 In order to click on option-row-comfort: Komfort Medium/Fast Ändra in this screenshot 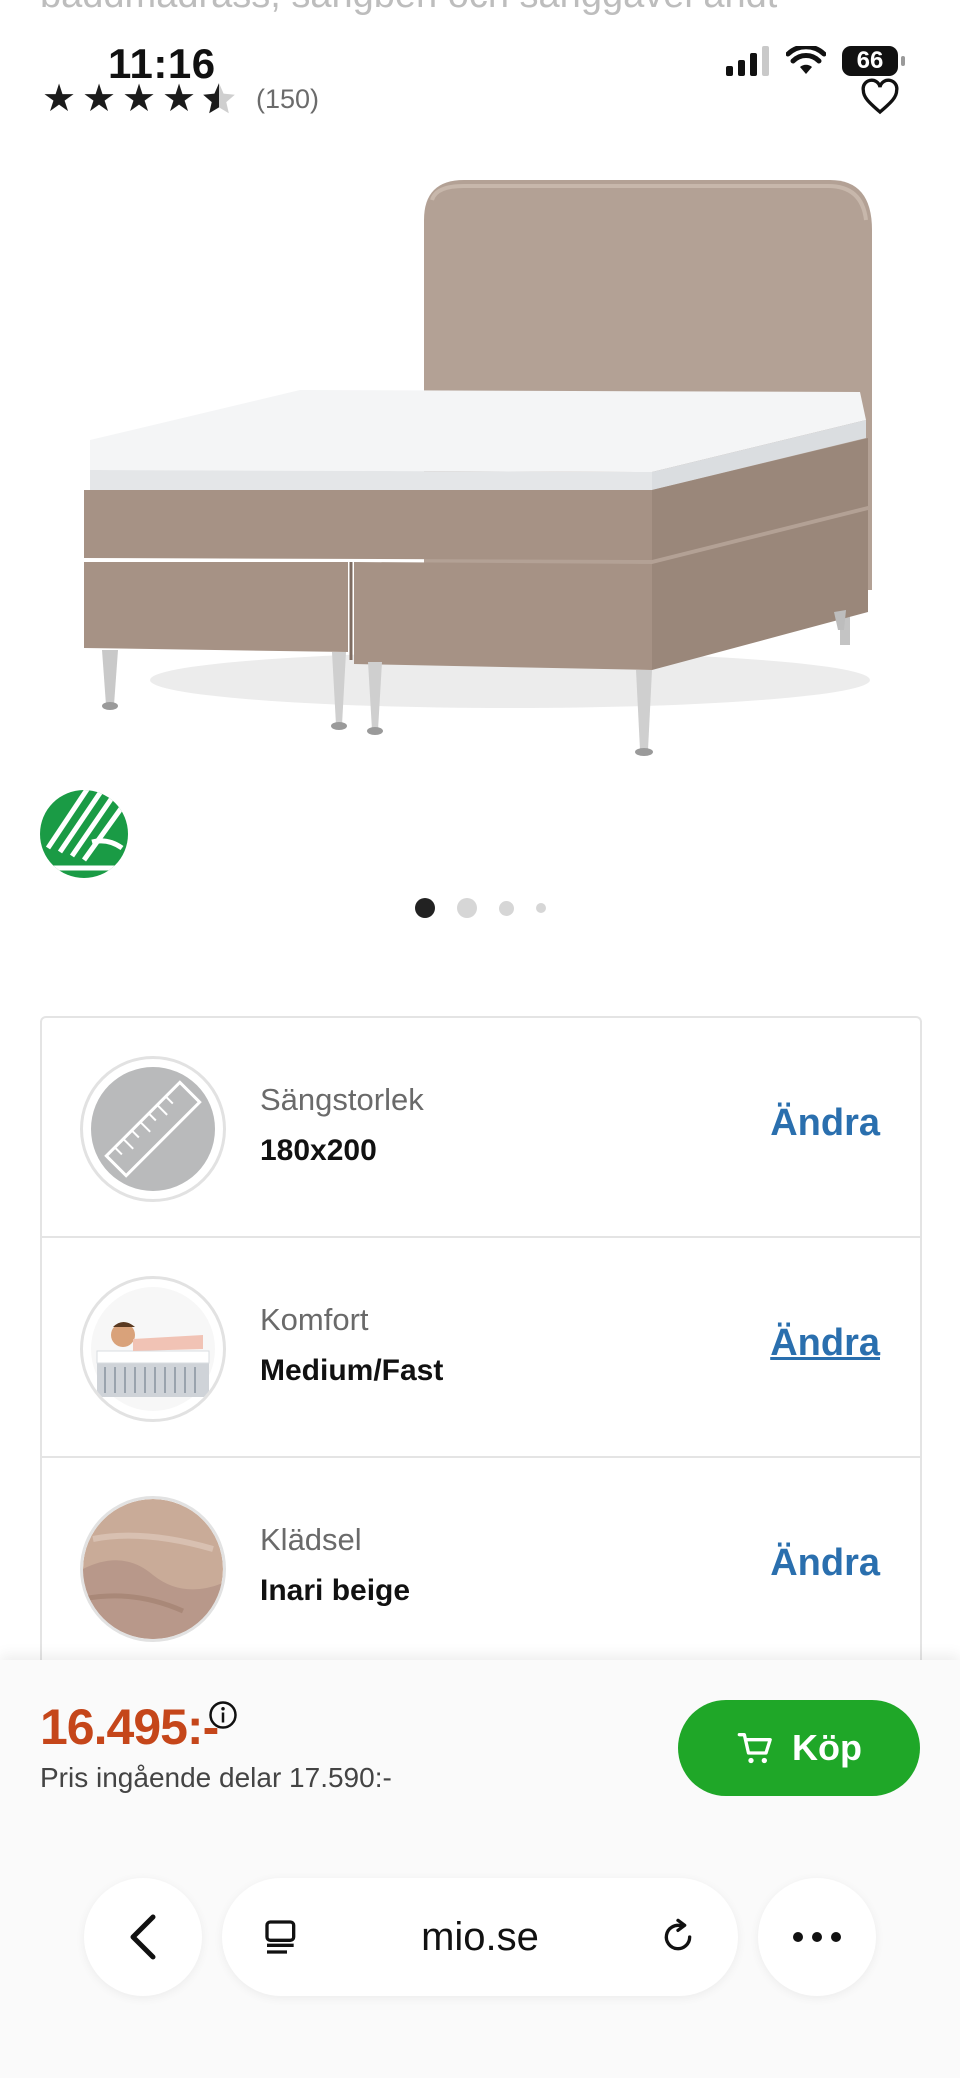, I will do `click(481, 1348)`.